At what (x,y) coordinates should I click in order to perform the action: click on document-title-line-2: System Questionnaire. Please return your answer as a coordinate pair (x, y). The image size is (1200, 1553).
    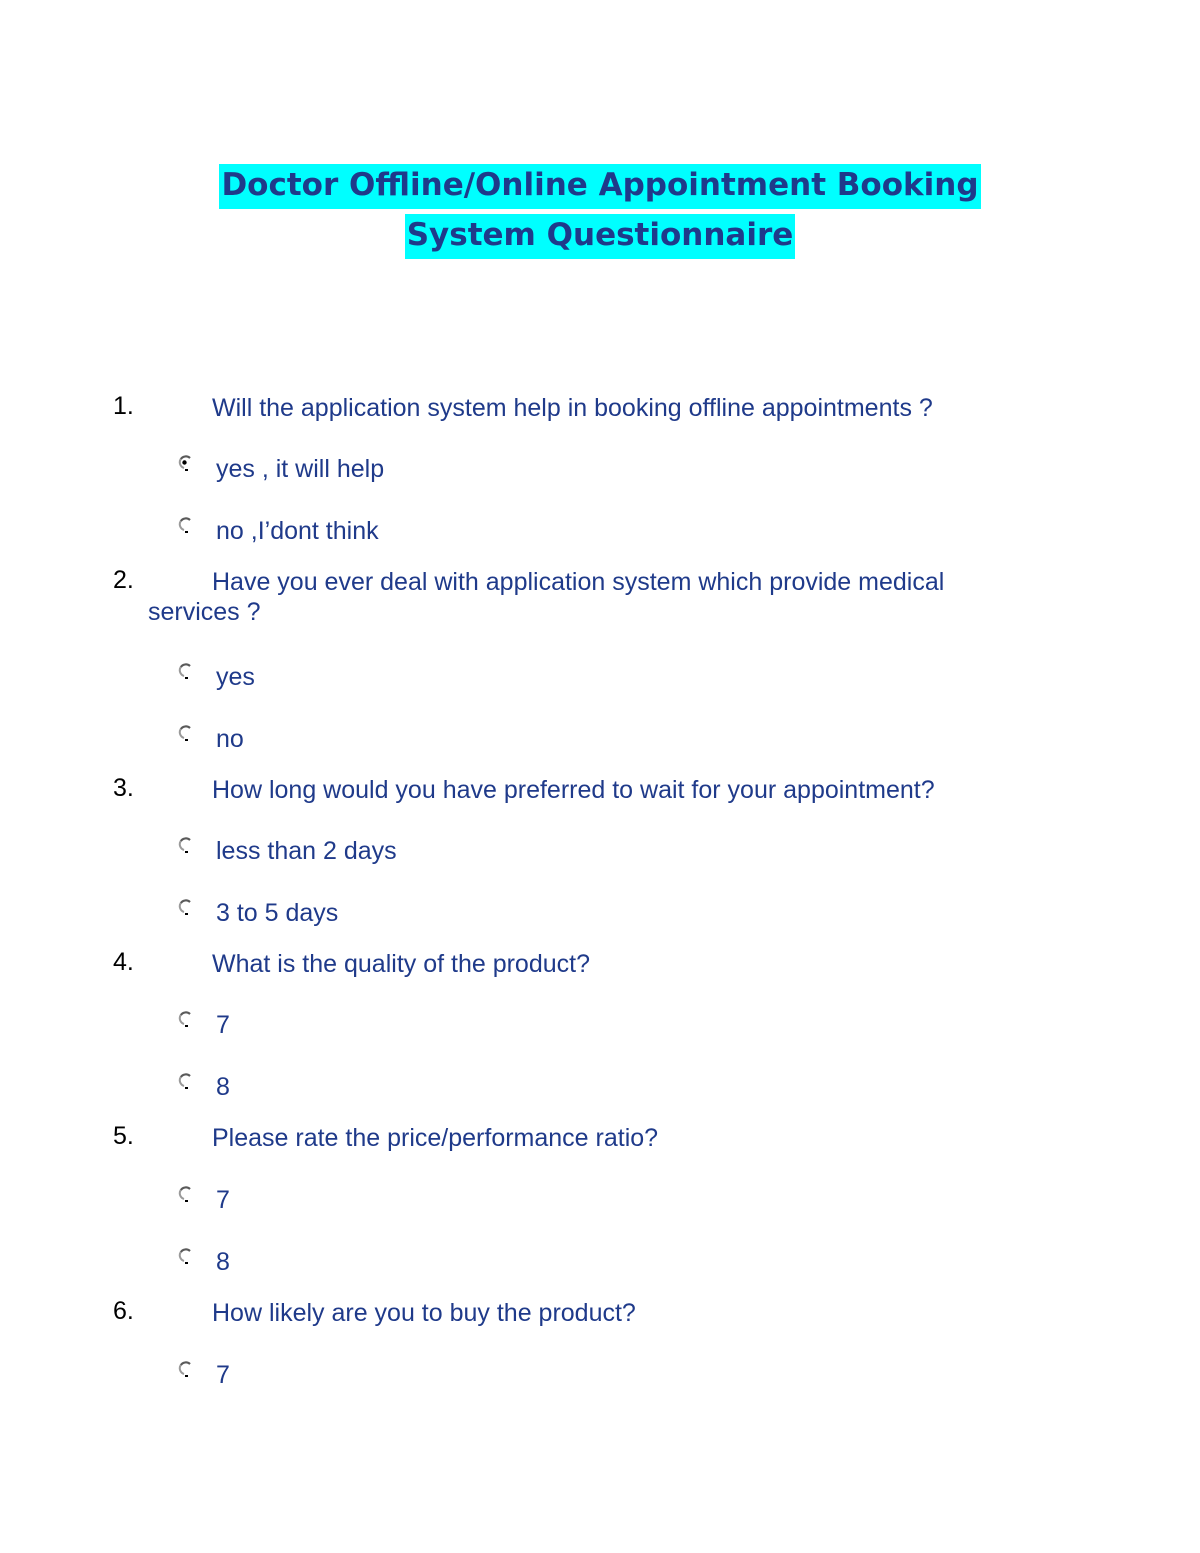
    Looking at the image, I should click on (600, 236).